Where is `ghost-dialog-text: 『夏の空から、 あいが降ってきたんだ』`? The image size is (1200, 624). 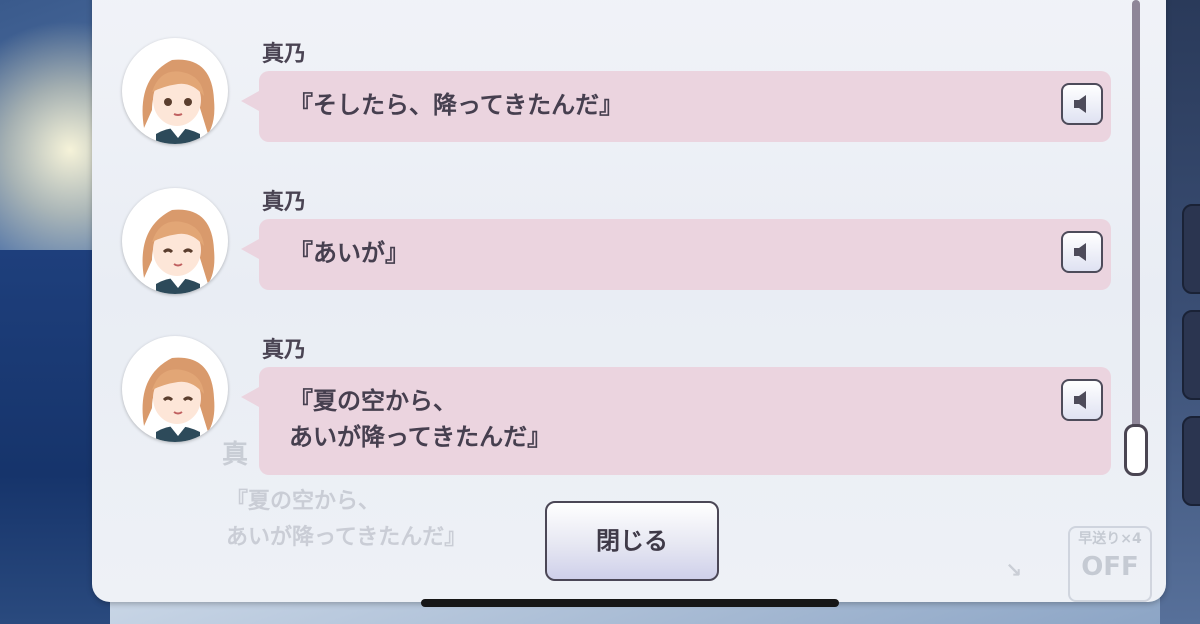 ghost-dialog-text: 『夏の空から、 あいが降ってきたんだ』 is located at coordinates (346, 519).